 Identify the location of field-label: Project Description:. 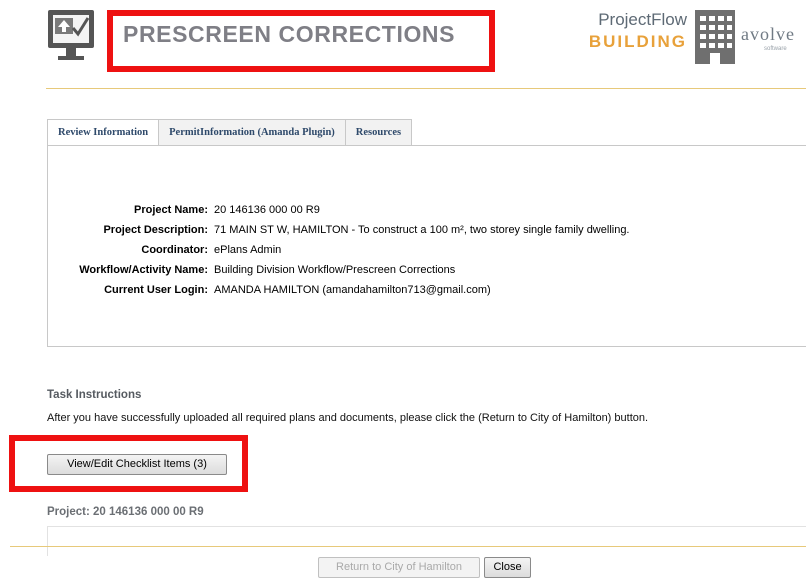
(155, 230).